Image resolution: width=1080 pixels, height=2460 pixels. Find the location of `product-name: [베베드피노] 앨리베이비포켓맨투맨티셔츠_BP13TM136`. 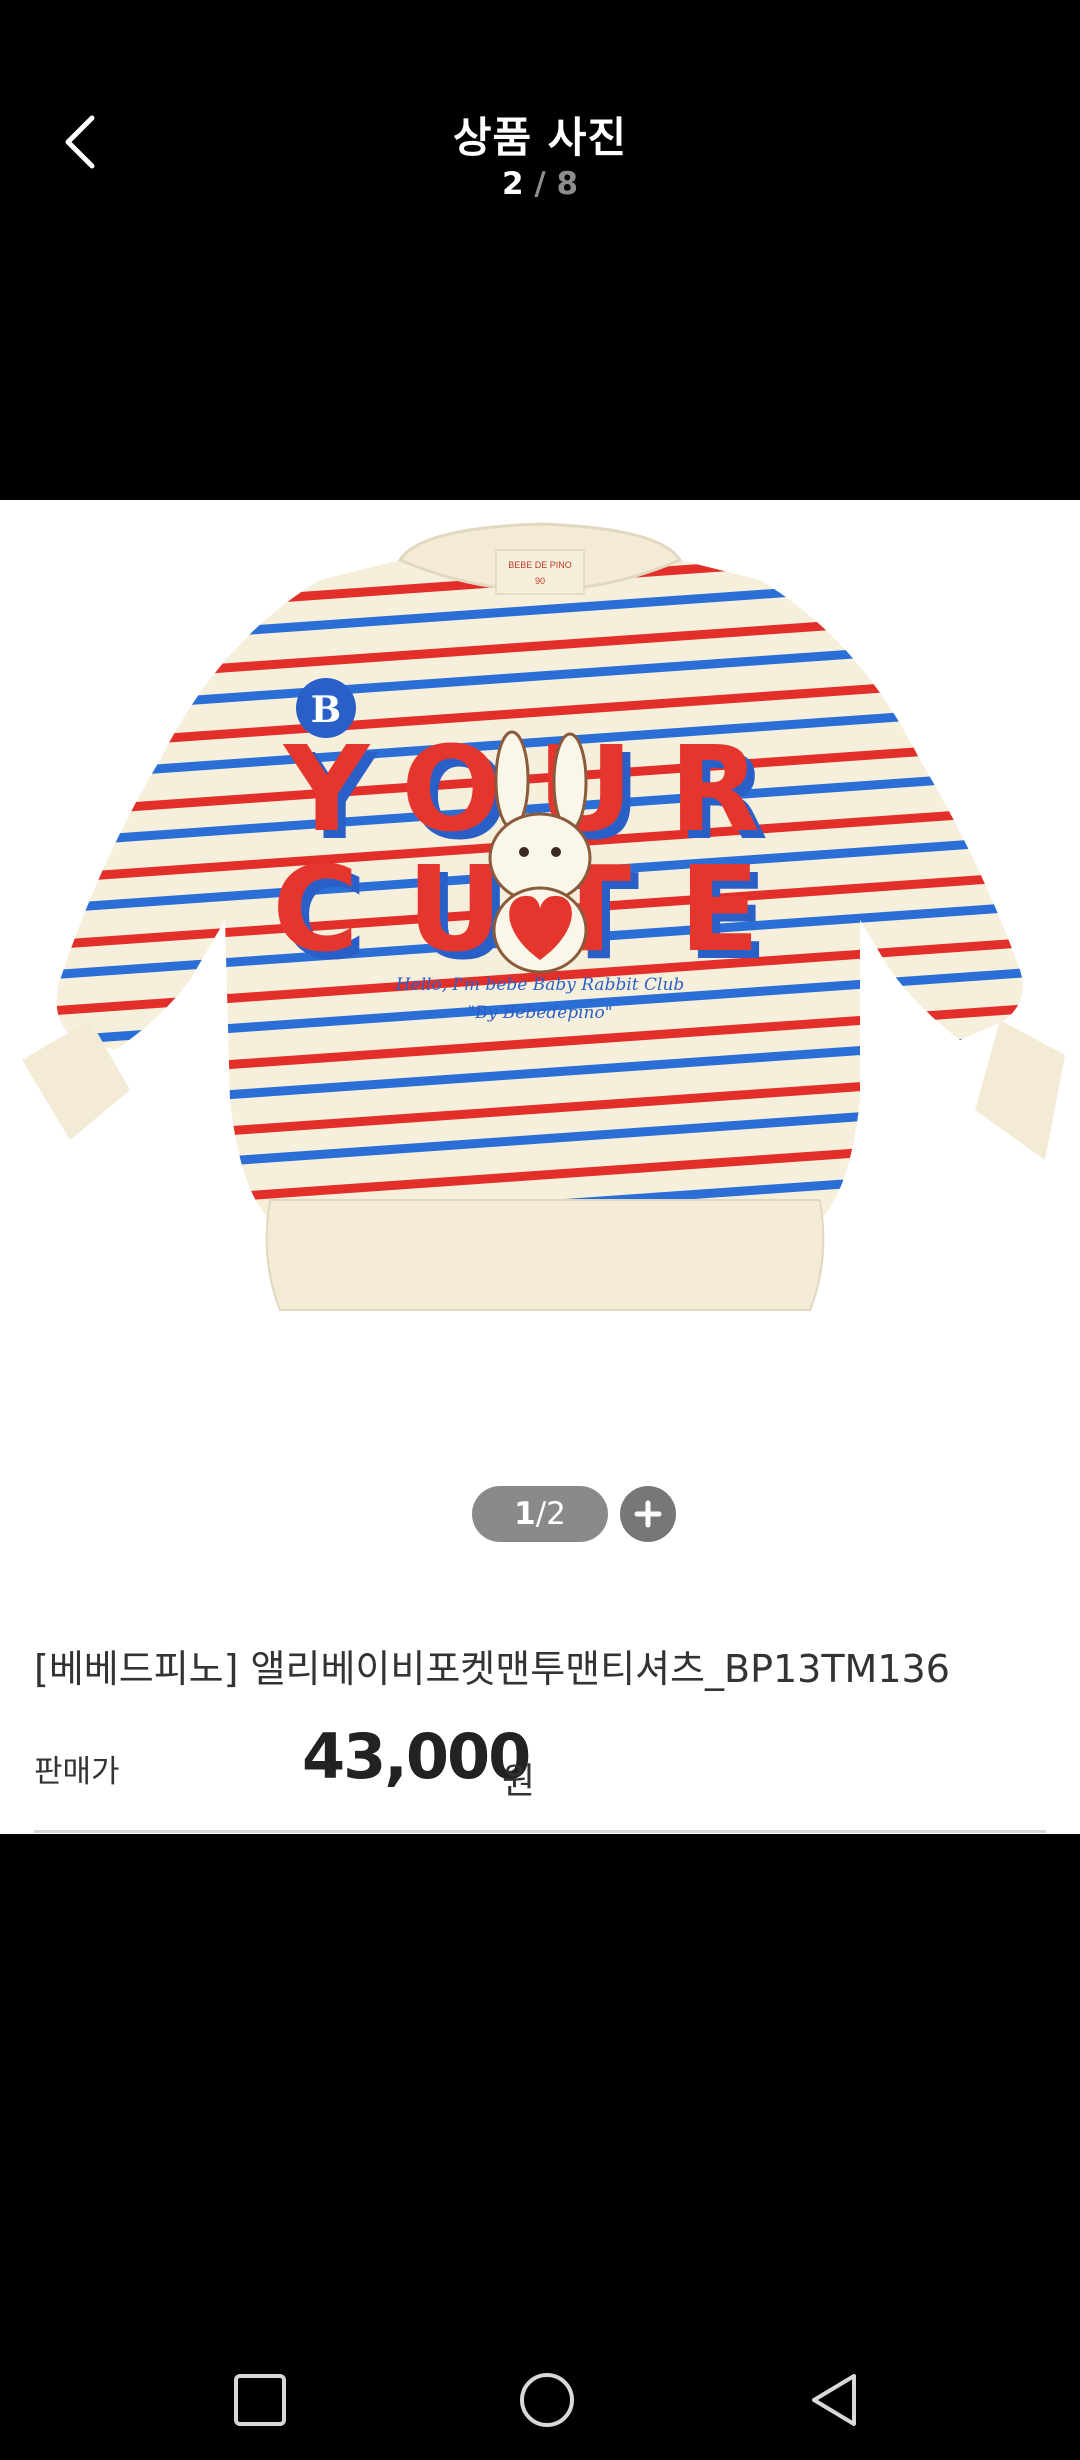

product-name: [베베드피노] 앨리베이비포켓맨투맨티셔츠_BP13TM136 is located at coordinates (492, 1669).